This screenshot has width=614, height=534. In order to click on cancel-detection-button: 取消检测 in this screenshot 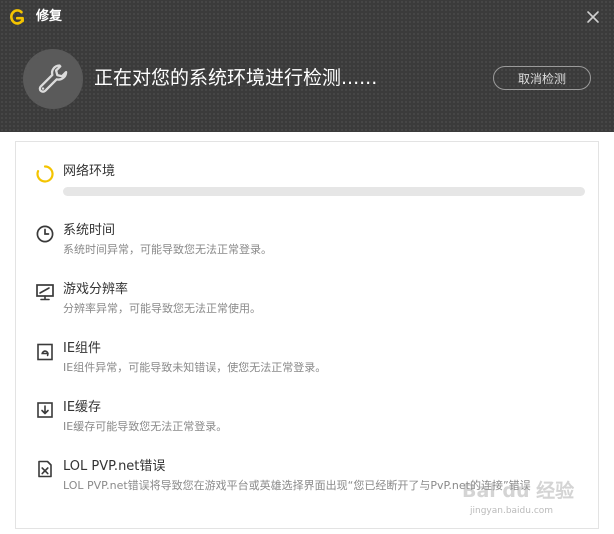, I will do `click(542, 78)`.